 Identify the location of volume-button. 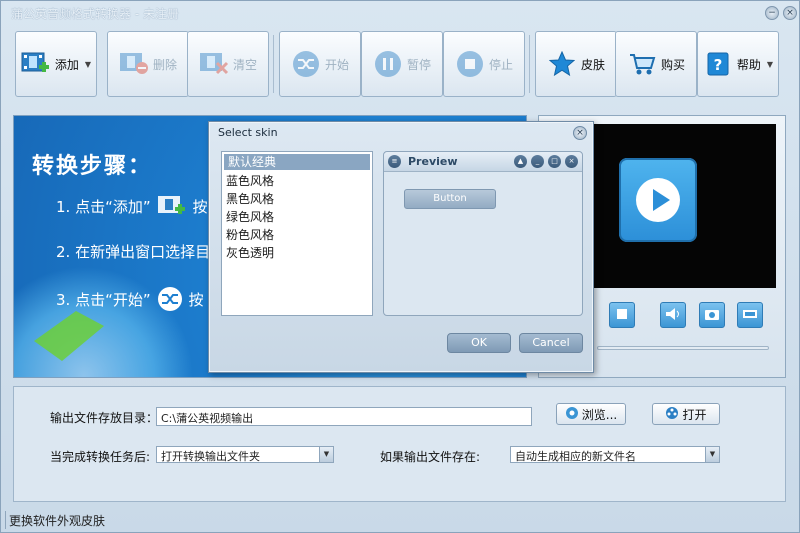
(673, 315).